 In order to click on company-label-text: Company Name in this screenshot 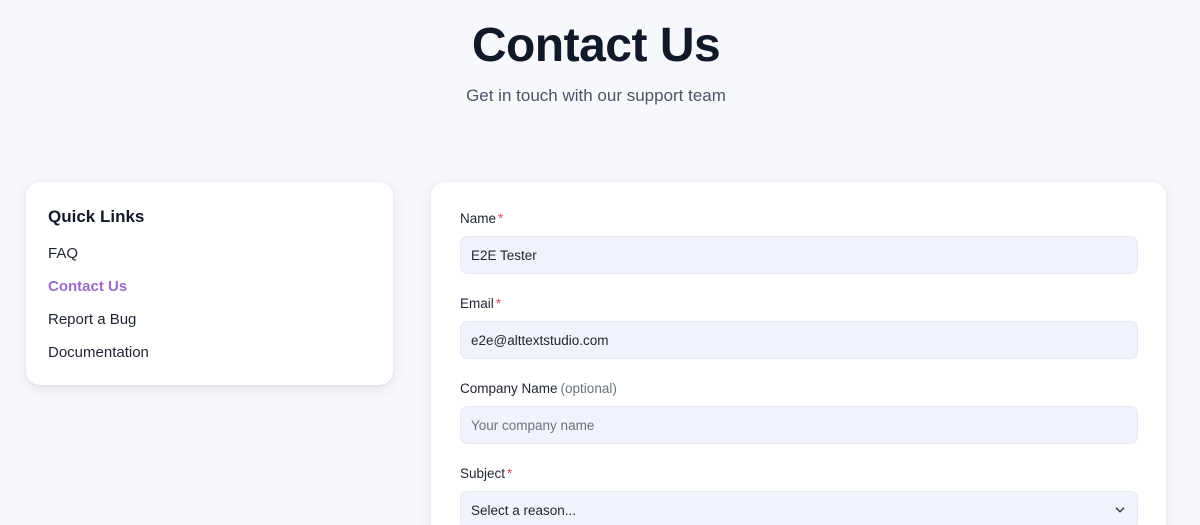, I will do `click(509, 388)`.